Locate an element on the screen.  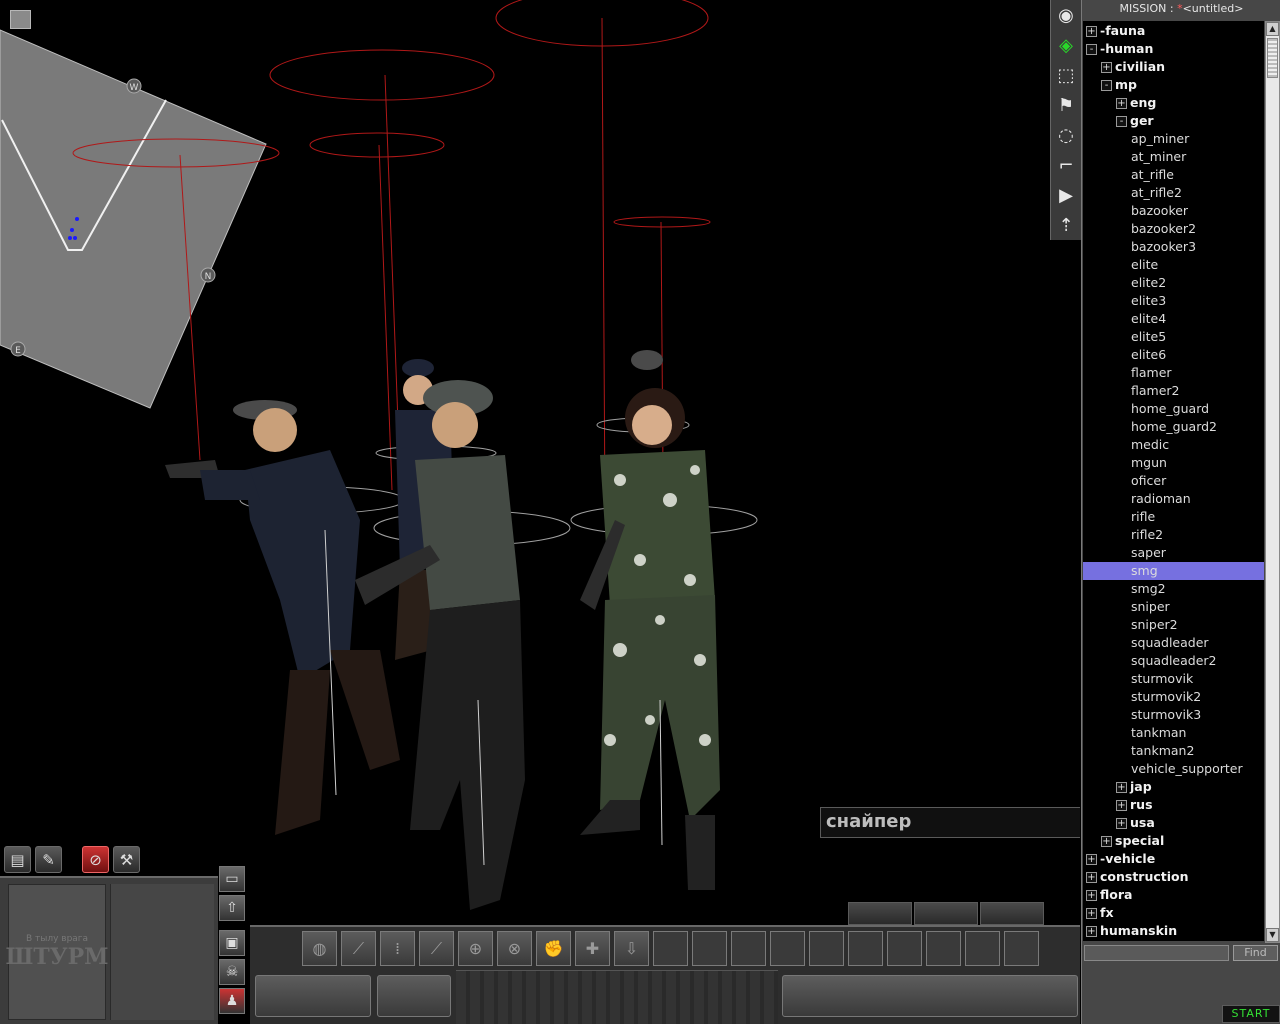
tree-item: + humanskin is located at coordinates (1131, 931).